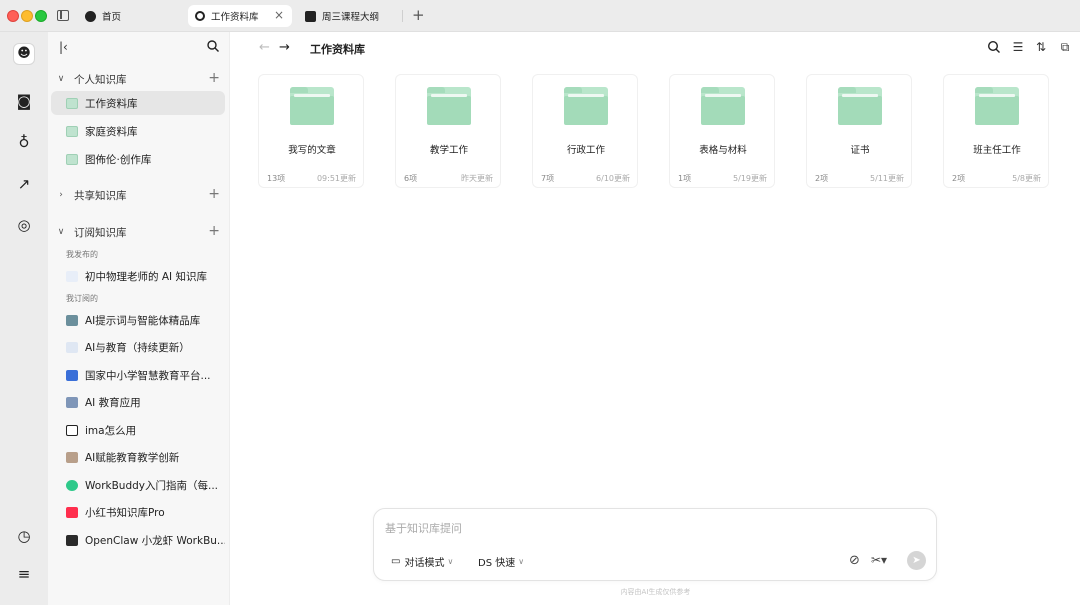 This screenshot has width=1080, height=605. Describe the element at coordinates (24, 536) in the screenshot. I see `clock-icon: ◷` at that location.